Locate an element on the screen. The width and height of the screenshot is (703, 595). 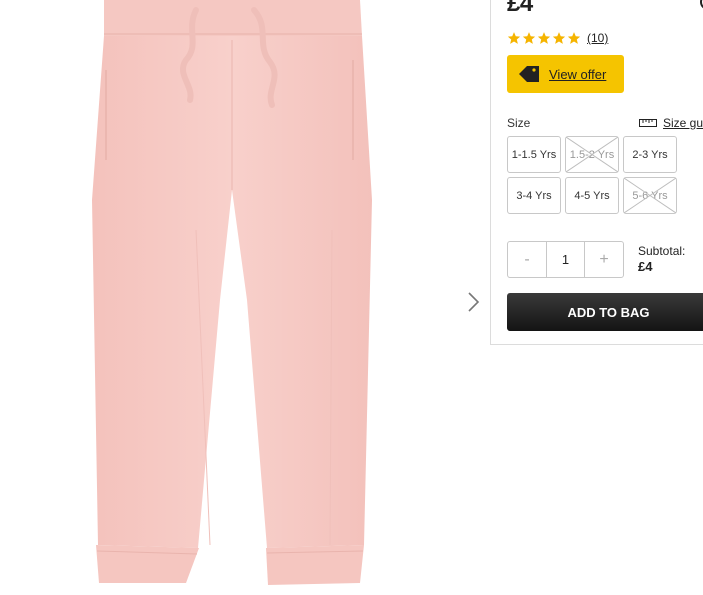
size-option-unavailable: 1.5-2 Yrs is located at coordinates (592, 154).